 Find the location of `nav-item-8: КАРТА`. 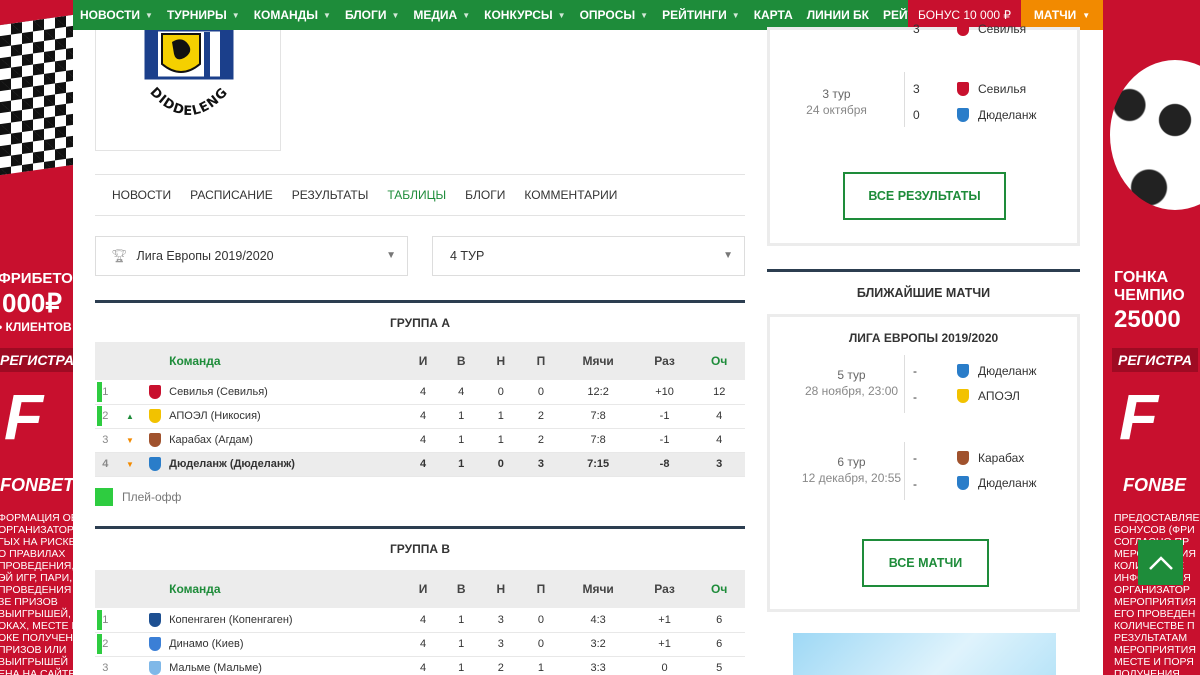

nav-item-8: КАРТА is located at coordinates (773, 15).